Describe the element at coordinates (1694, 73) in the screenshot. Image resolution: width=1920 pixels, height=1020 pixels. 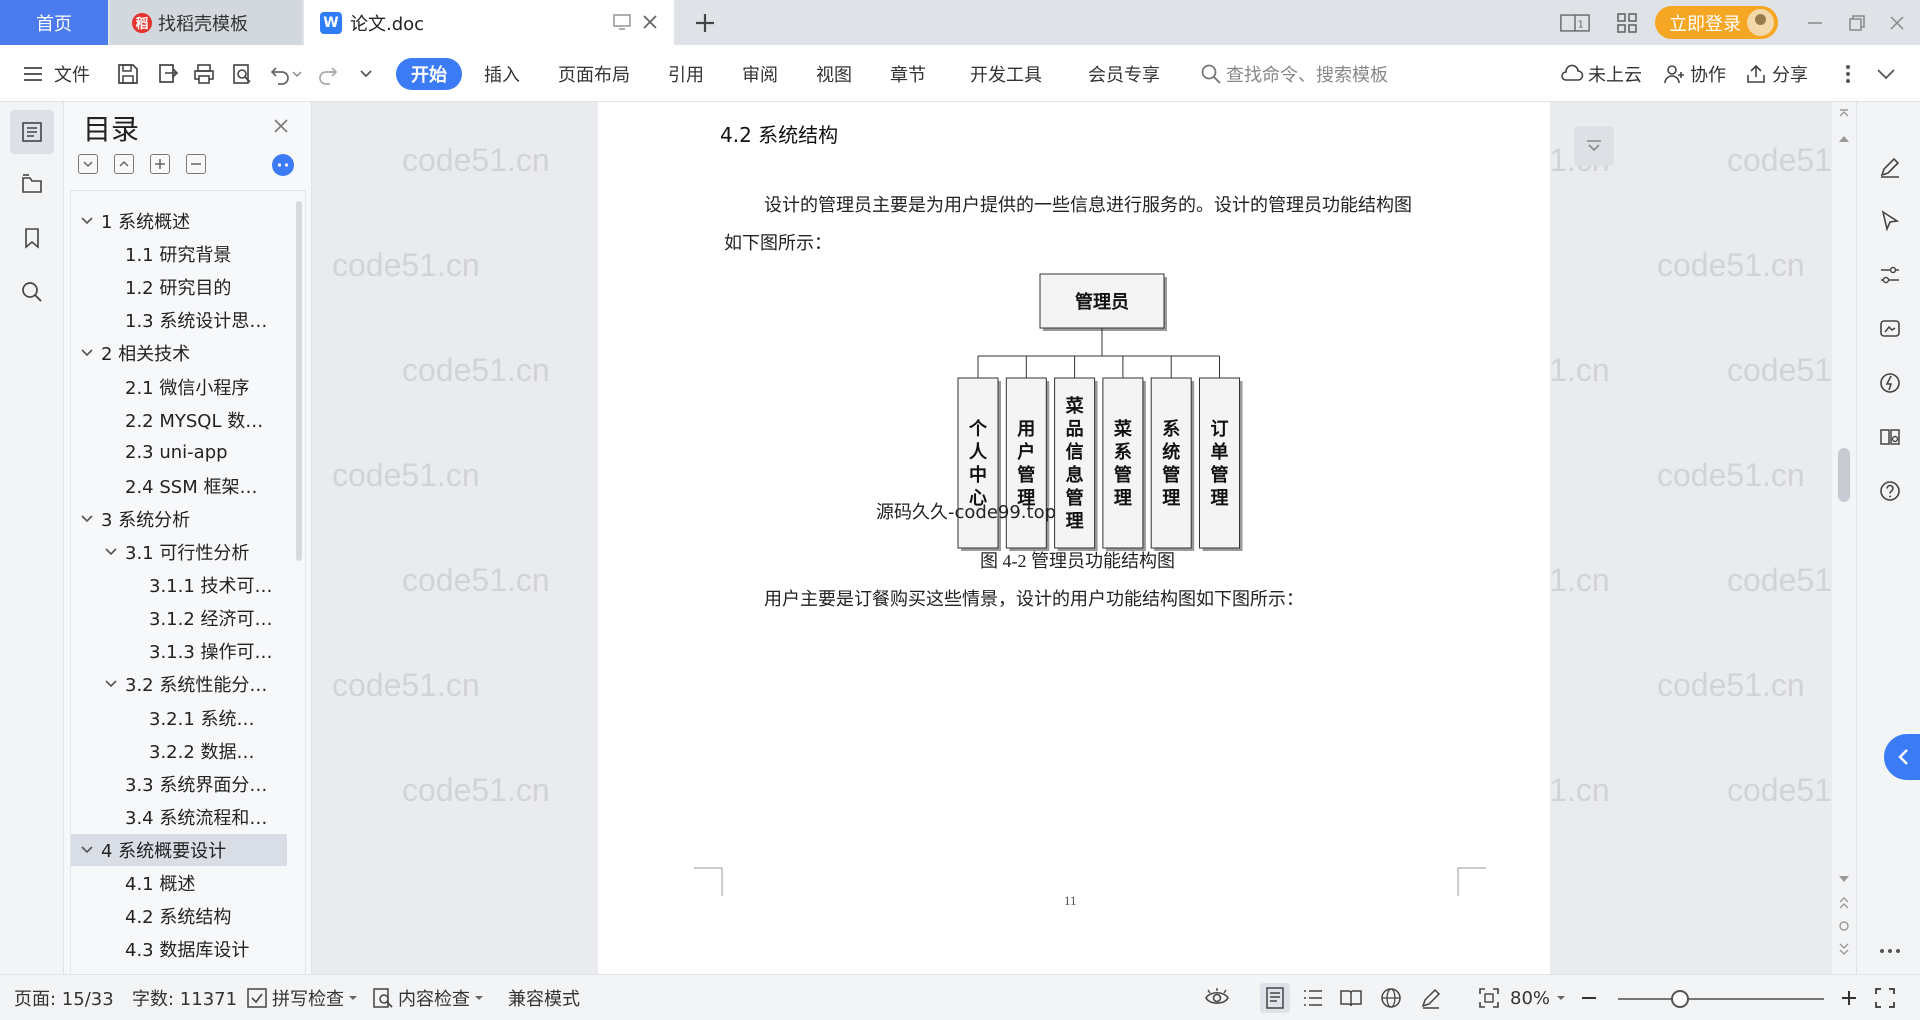
I see `collaborate-button: 协作` at that location.